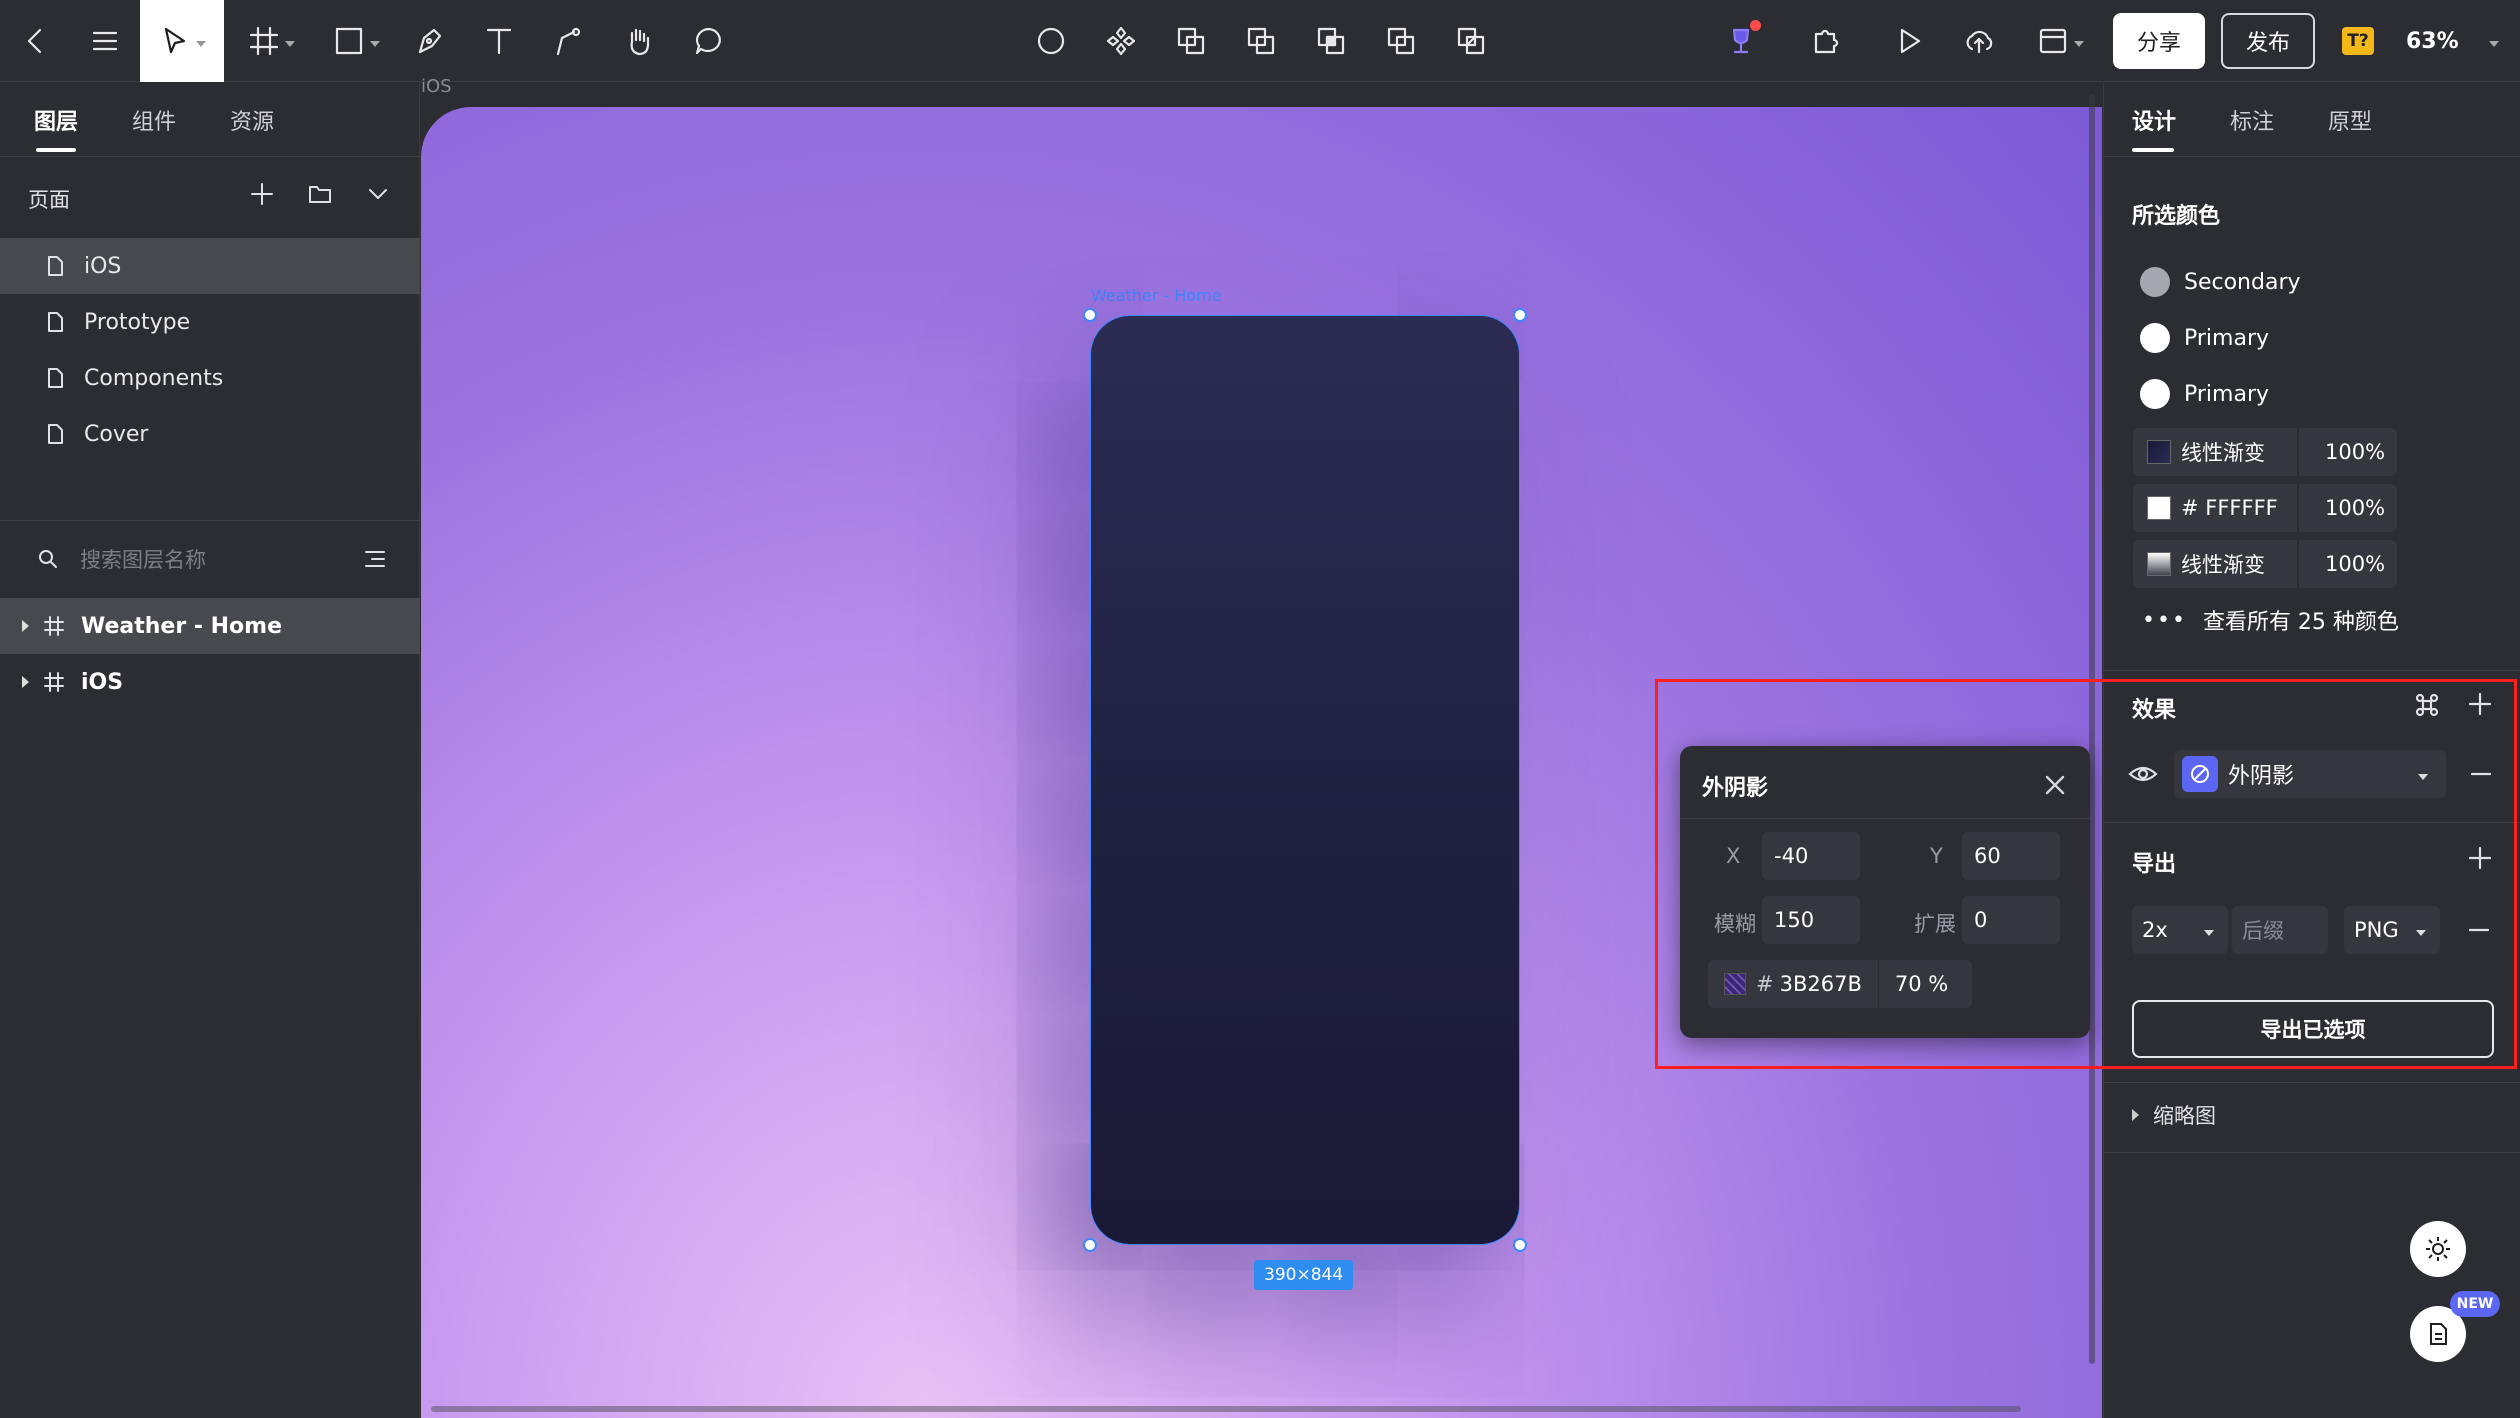  Describe the element at coordinates (1741, 41) in the screenshot. I see `trophy-icon` at that location.